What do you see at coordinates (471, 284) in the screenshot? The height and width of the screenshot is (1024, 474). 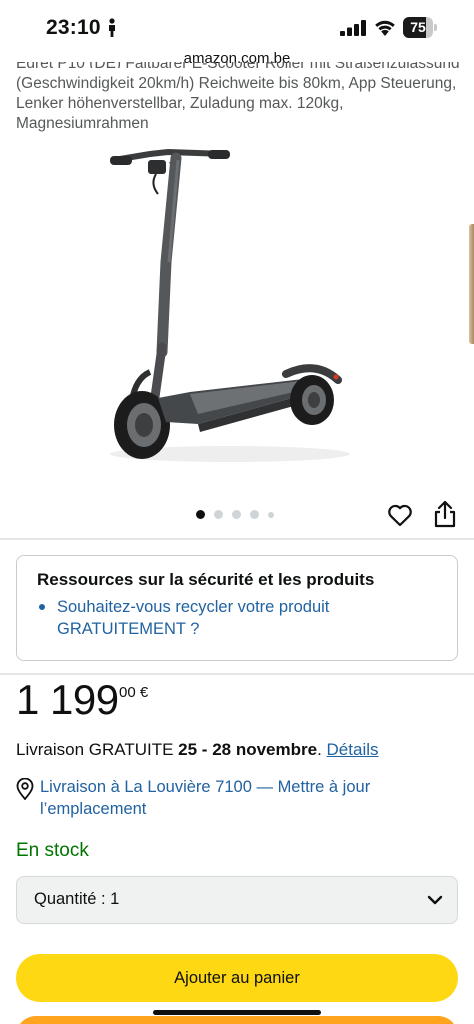 I see `next-image-peek` at bounding box center [471, 284].